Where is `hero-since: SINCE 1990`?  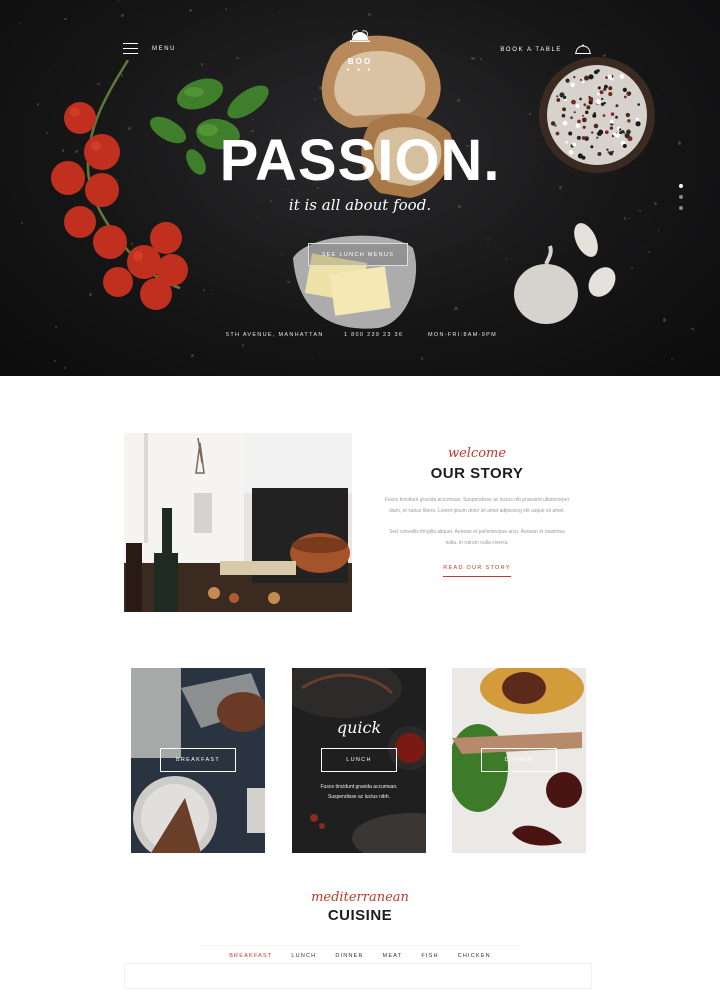 hero-since: SINCE 1990 is located at coordinates (360, 121).